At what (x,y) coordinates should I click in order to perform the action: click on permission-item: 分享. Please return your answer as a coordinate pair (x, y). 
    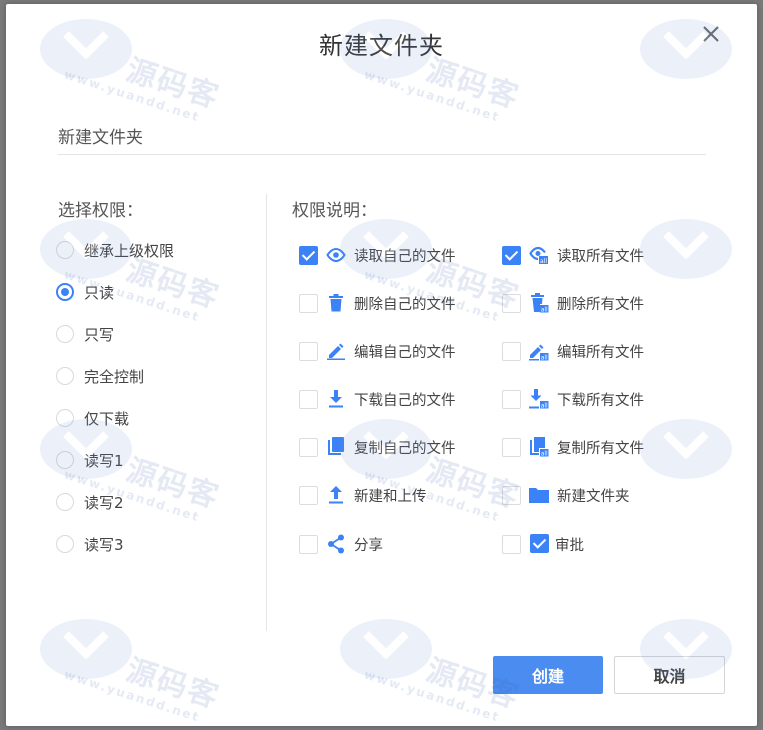
    Looking at the image, I should click on (341, 544).